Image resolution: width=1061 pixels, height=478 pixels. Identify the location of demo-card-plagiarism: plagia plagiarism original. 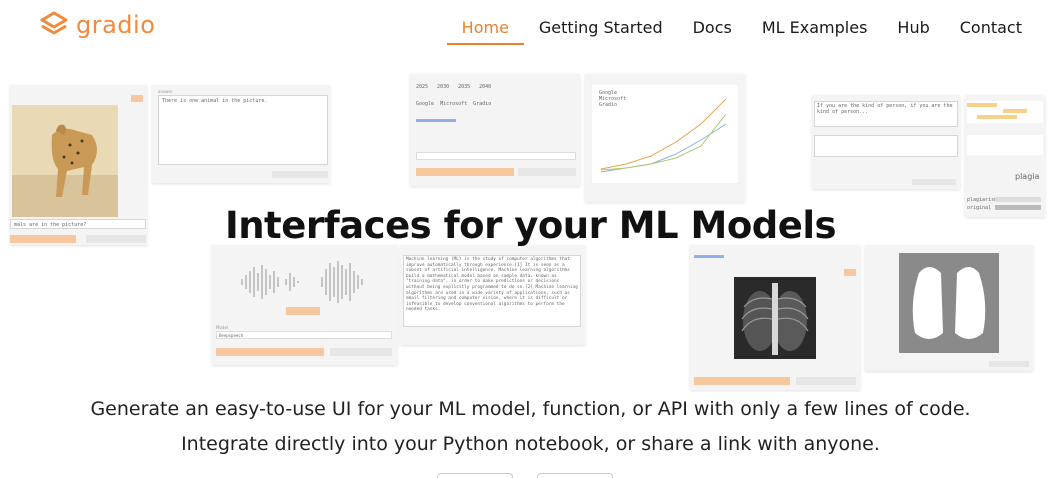
(1005, 156).